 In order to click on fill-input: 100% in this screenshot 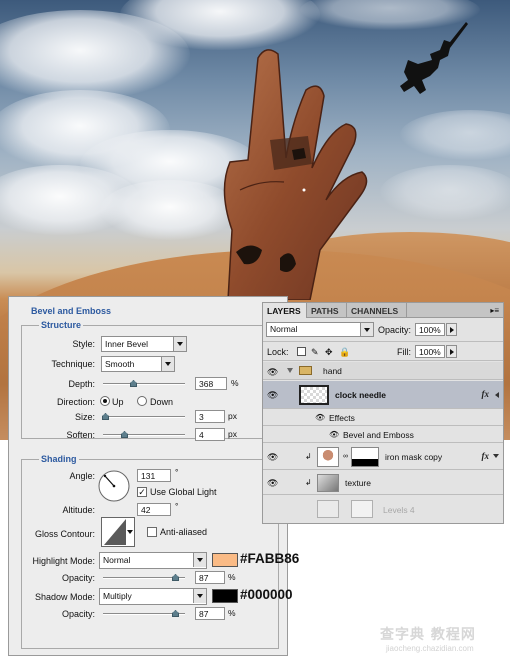, I will do `click(430, 351)`.